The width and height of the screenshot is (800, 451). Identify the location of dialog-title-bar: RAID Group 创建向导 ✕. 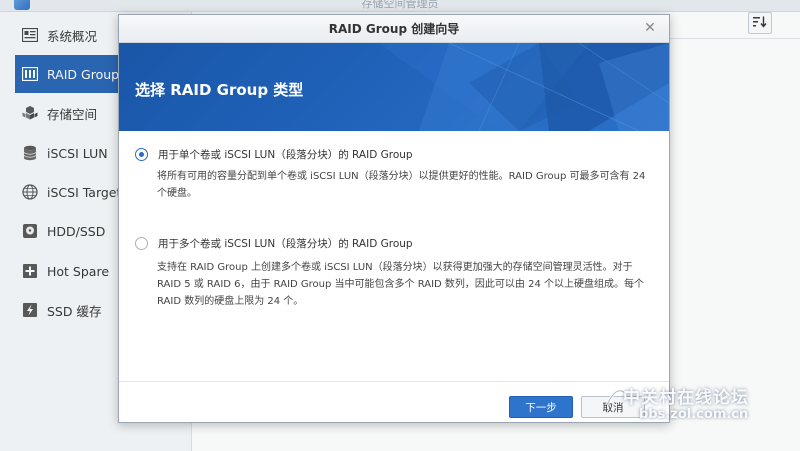
(394, 29).